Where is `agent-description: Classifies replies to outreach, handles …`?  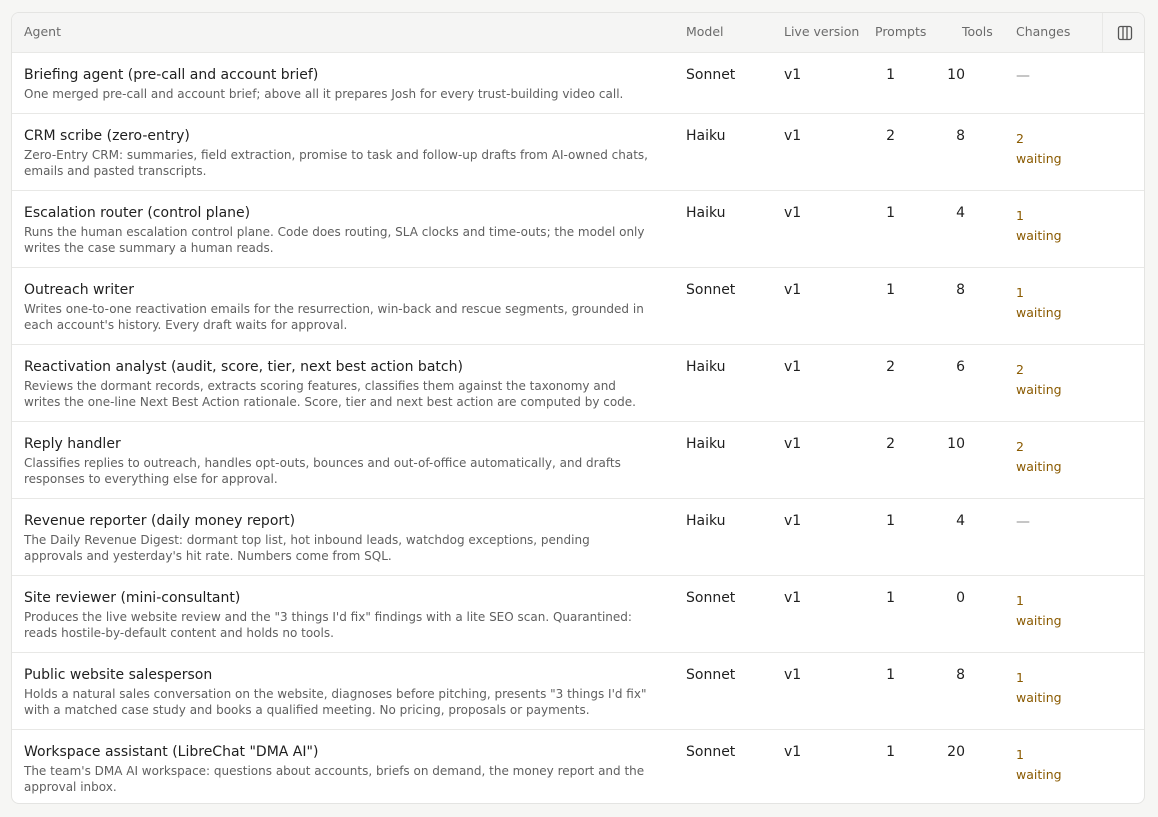 agent-description: Classifies replies to outreach, handles … is located at coordinates (322, 471).